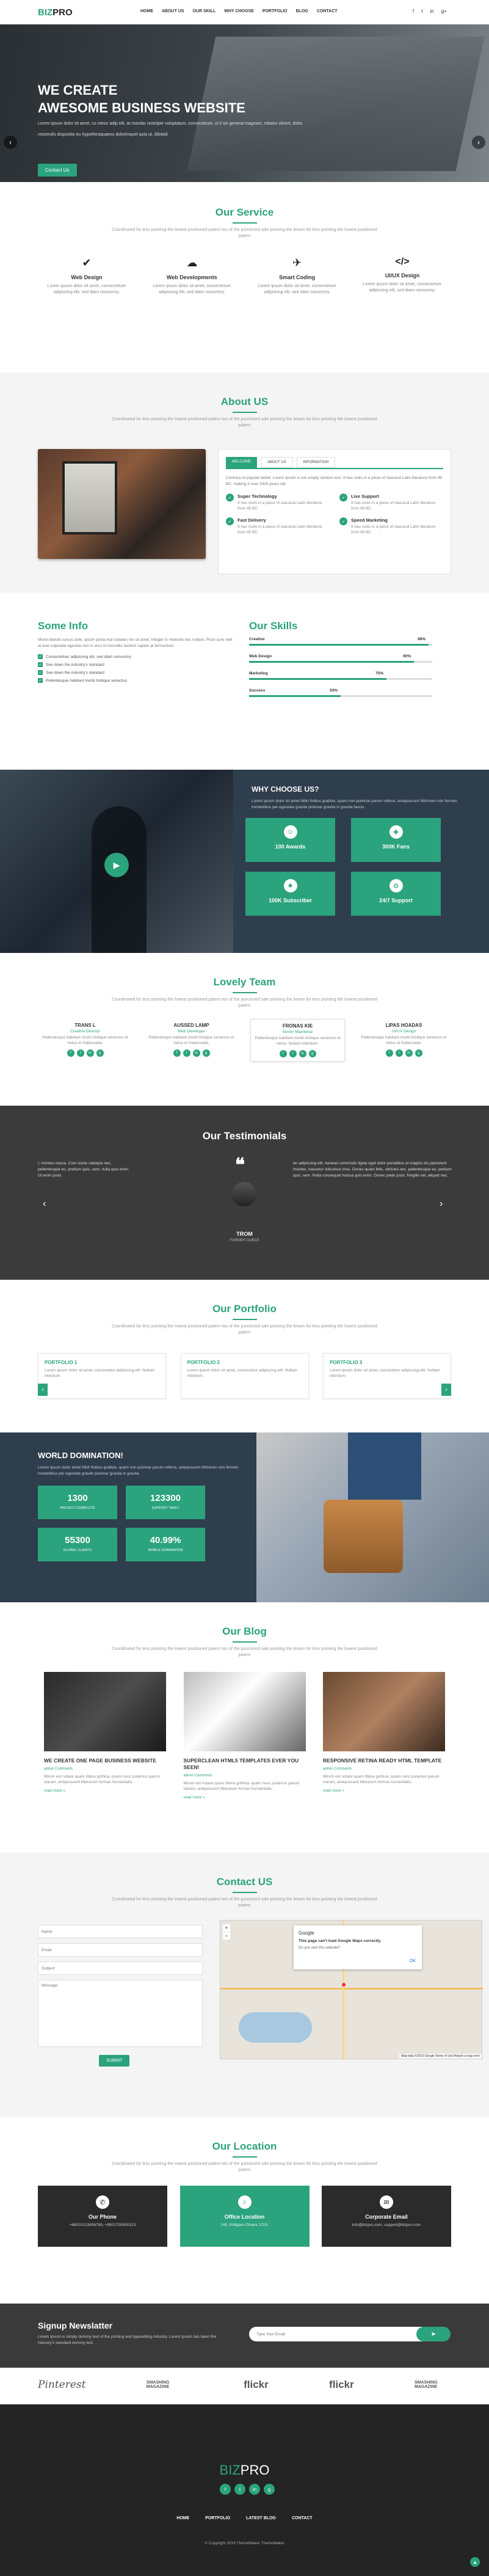  I want to click on footer-logo: BIZPRO, so click(245, 2470).